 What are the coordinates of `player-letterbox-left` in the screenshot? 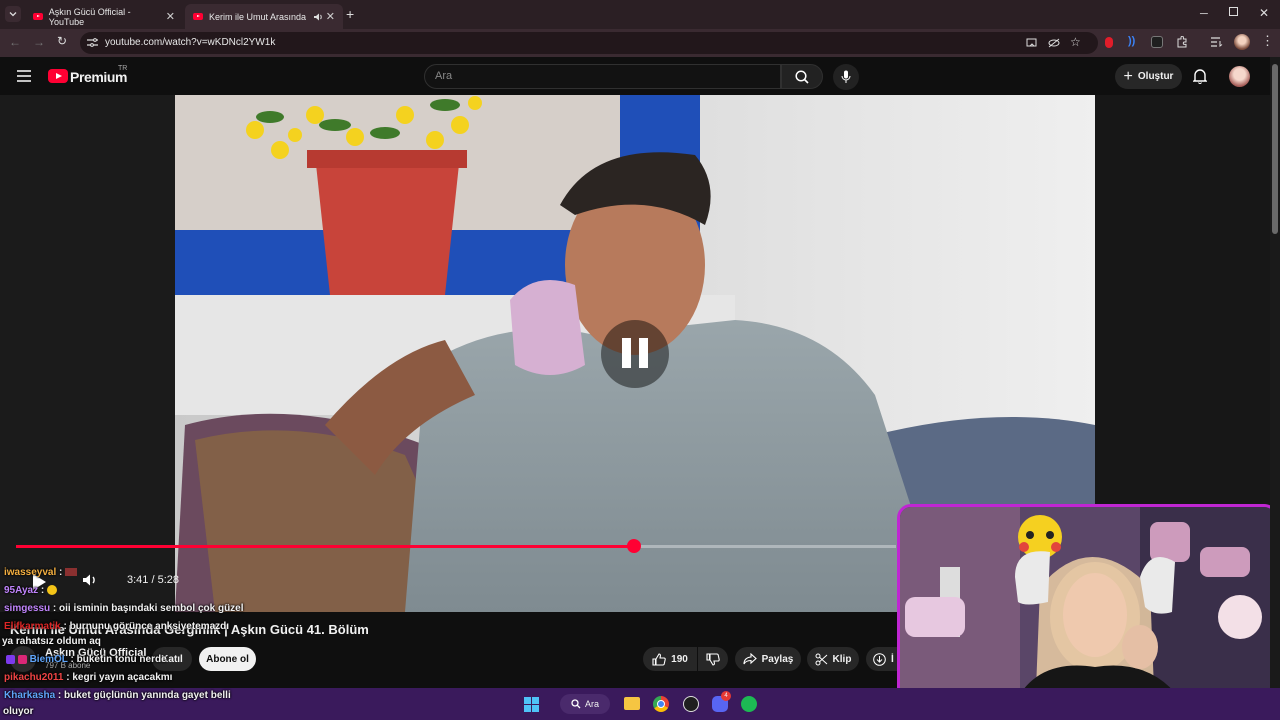 It's located at (87, 353).